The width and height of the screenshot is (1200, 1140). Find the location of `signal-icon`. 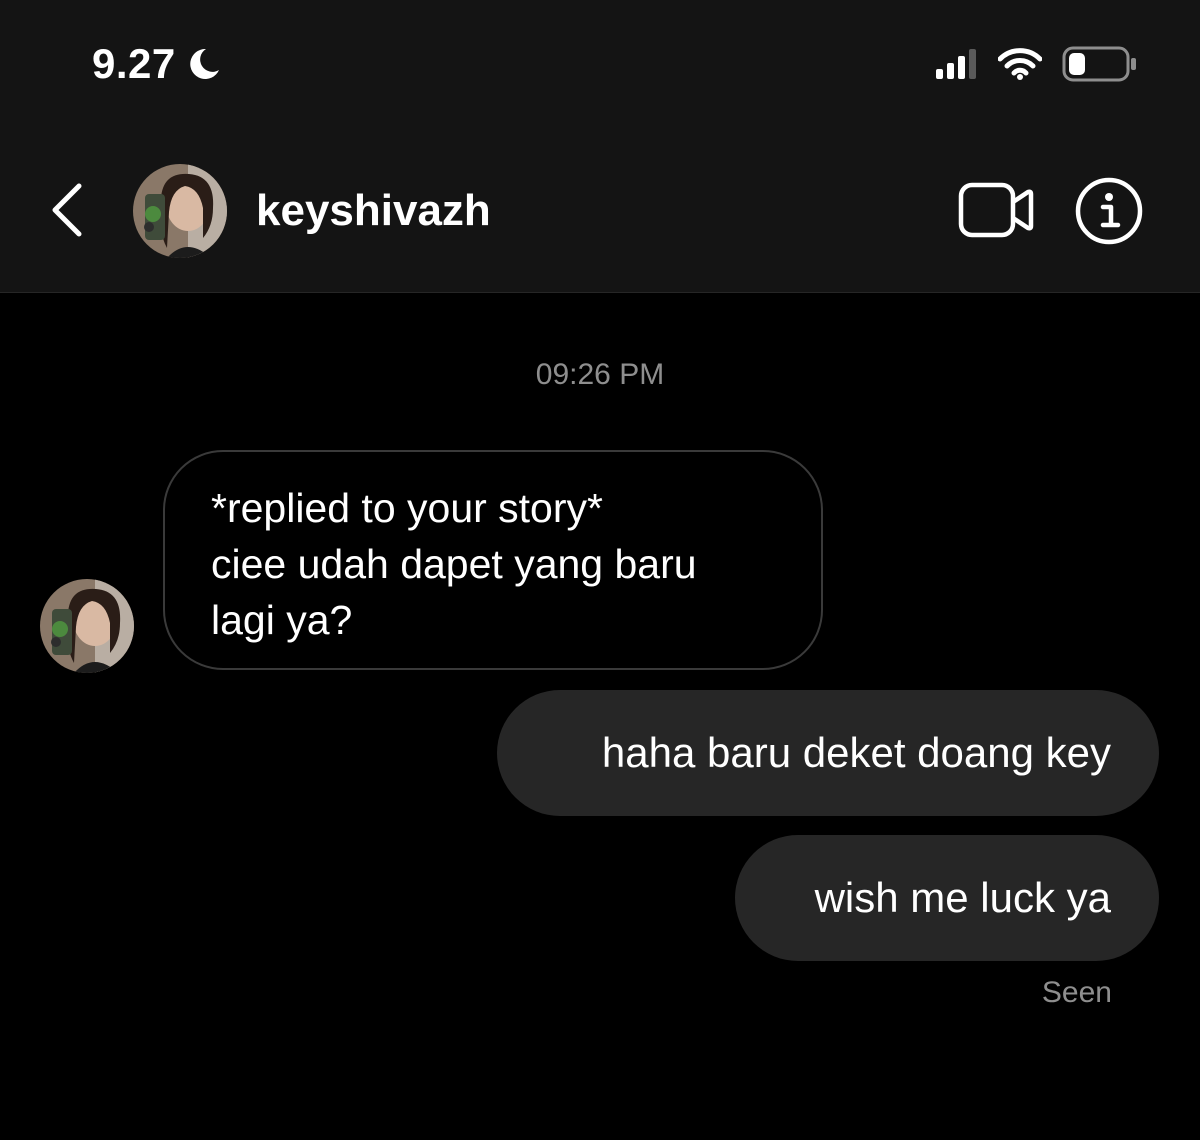

signal-icon is located at coordinates (956, 64).